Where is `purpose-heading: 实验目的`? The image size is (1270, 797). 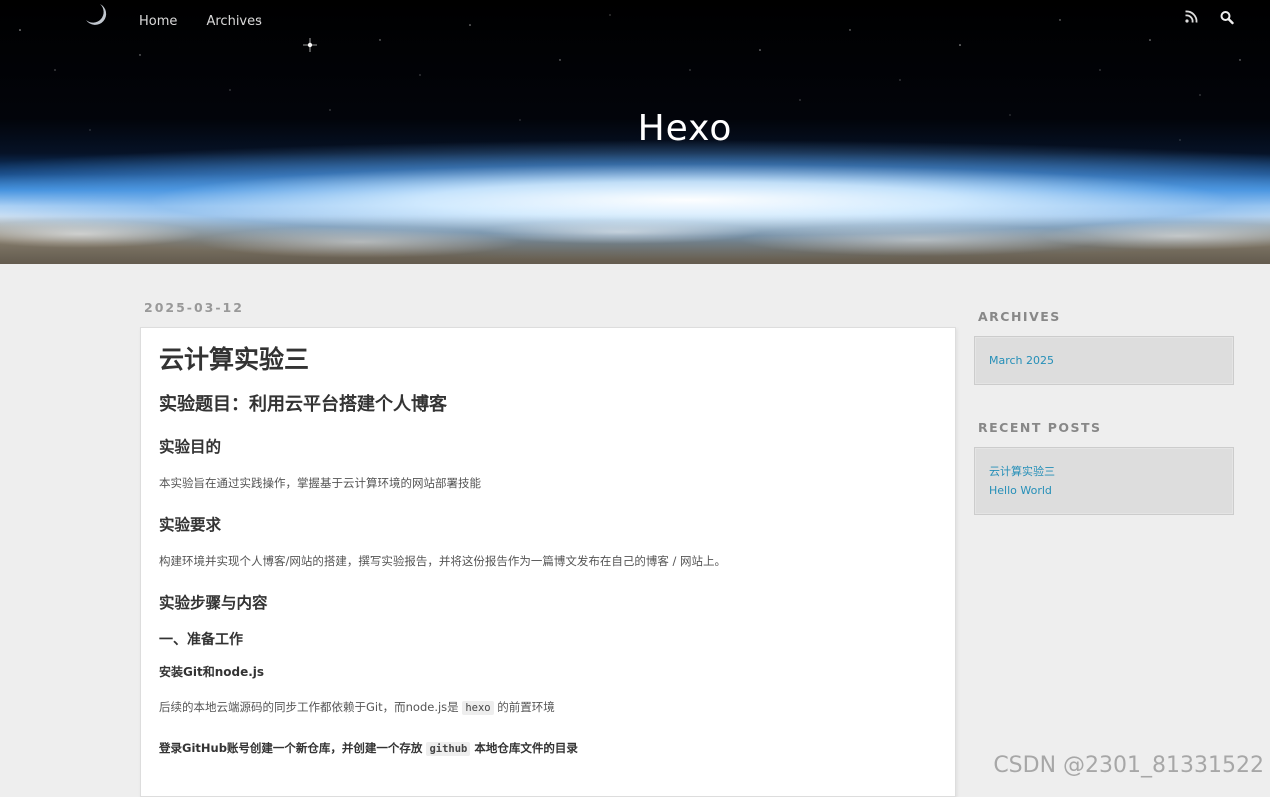
purpose-heading: 实验目的 is located at coordinates (190, 447).